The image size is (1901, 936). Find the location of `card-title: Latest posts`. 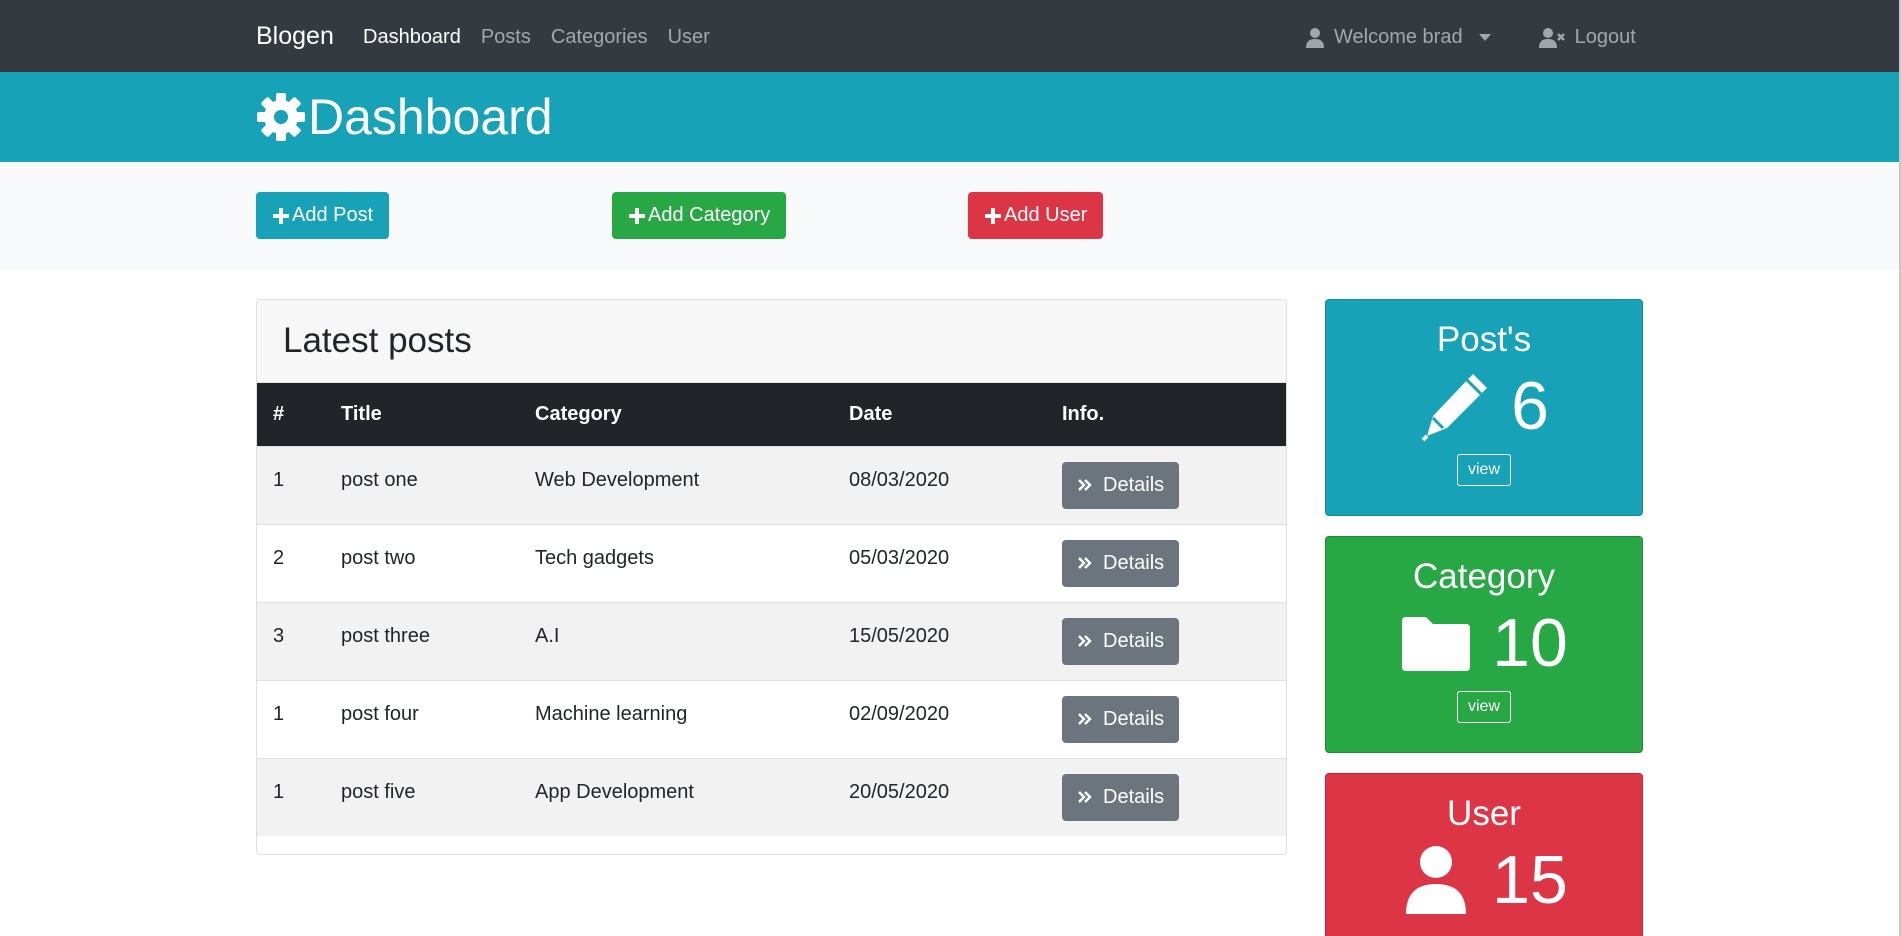

card-title: Latest posts is located at coordinates (377, 340).